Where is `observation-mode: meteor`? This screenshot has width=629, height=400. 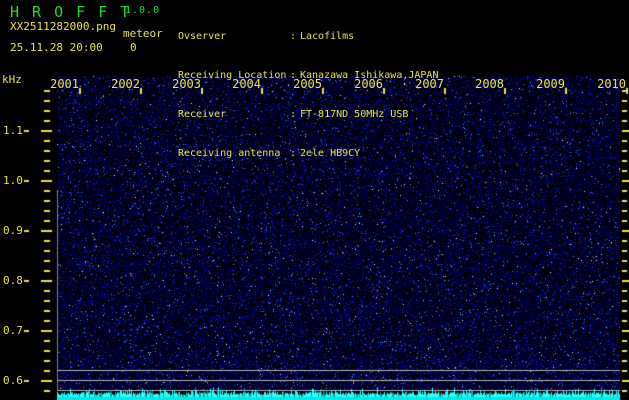 observation-mode: meteor is located at coordinates (143, 33).